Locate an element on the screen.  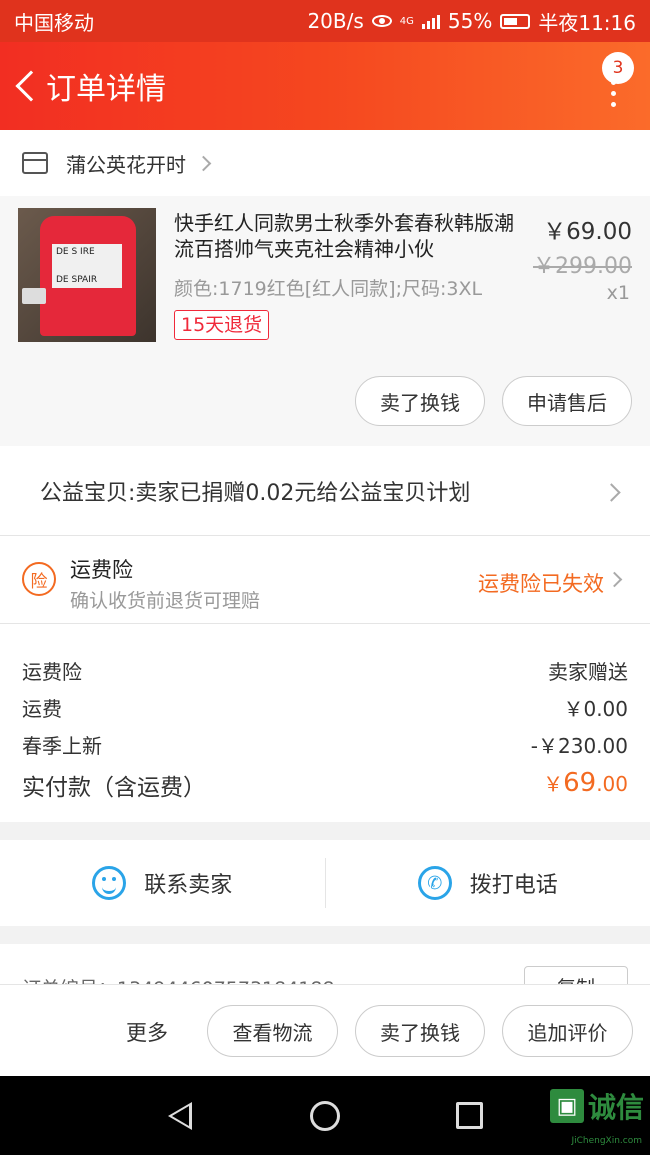
shop-name: 蒲公英花开时 is located at coordinates (126, 164).